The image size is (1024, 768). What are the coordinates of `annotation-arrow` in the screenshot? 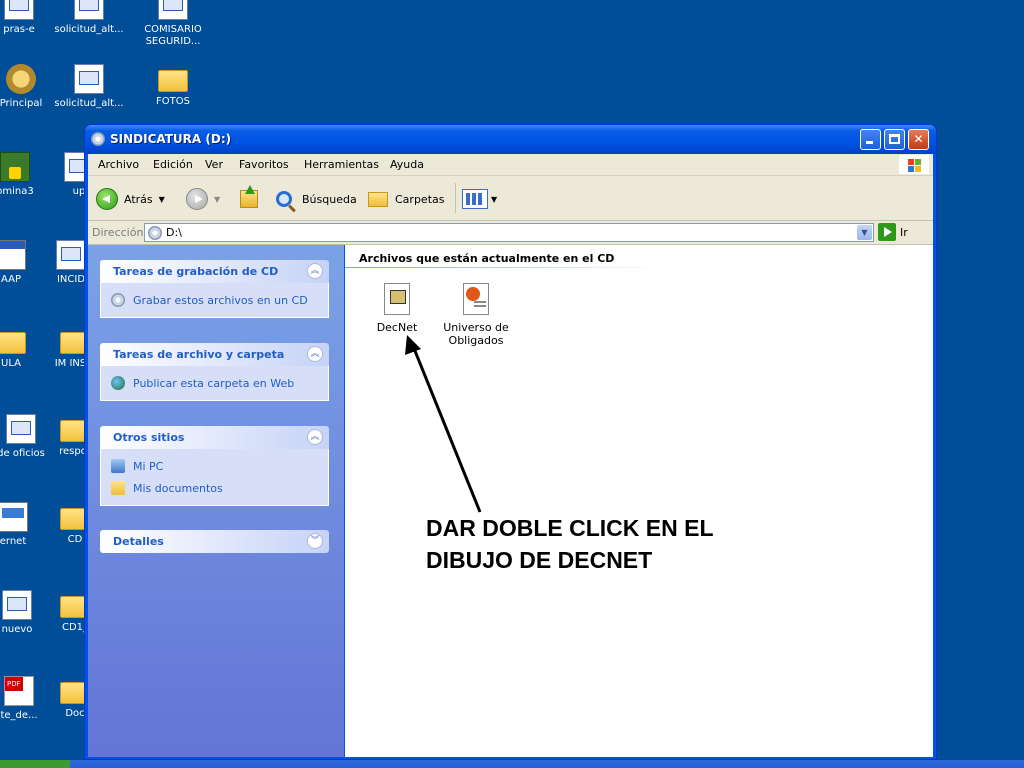 It's located at (443, 424).